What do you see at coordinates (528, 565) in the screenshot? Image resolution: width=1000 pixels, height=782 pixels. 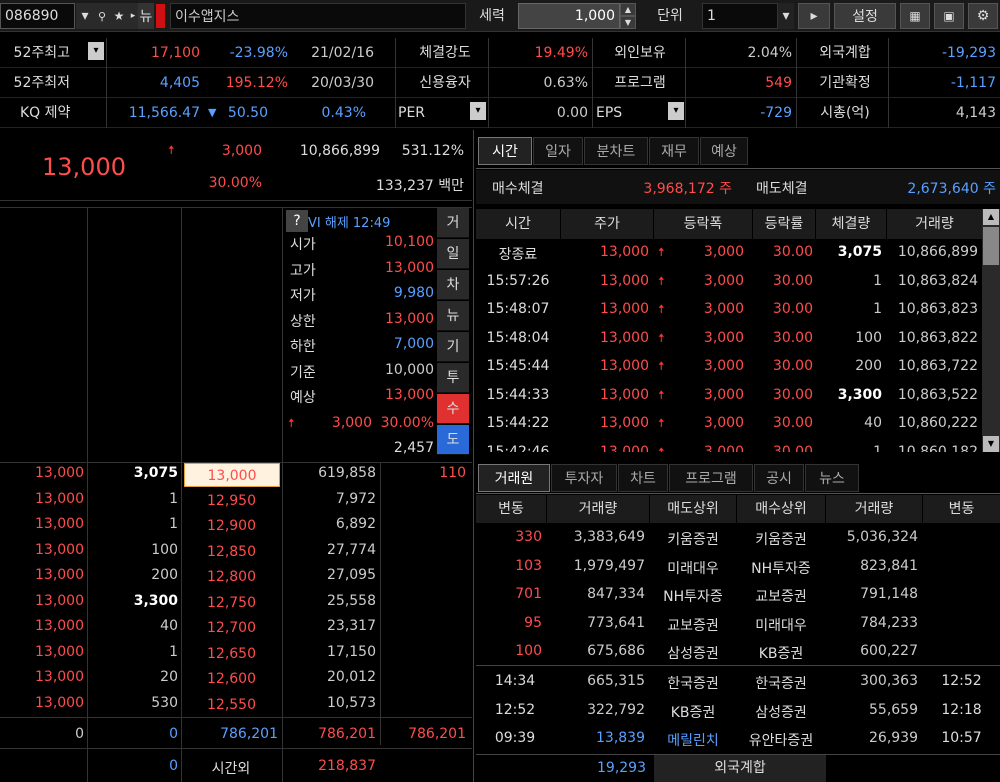 I see `broker-change: 103` at bounding box center [528, 565].